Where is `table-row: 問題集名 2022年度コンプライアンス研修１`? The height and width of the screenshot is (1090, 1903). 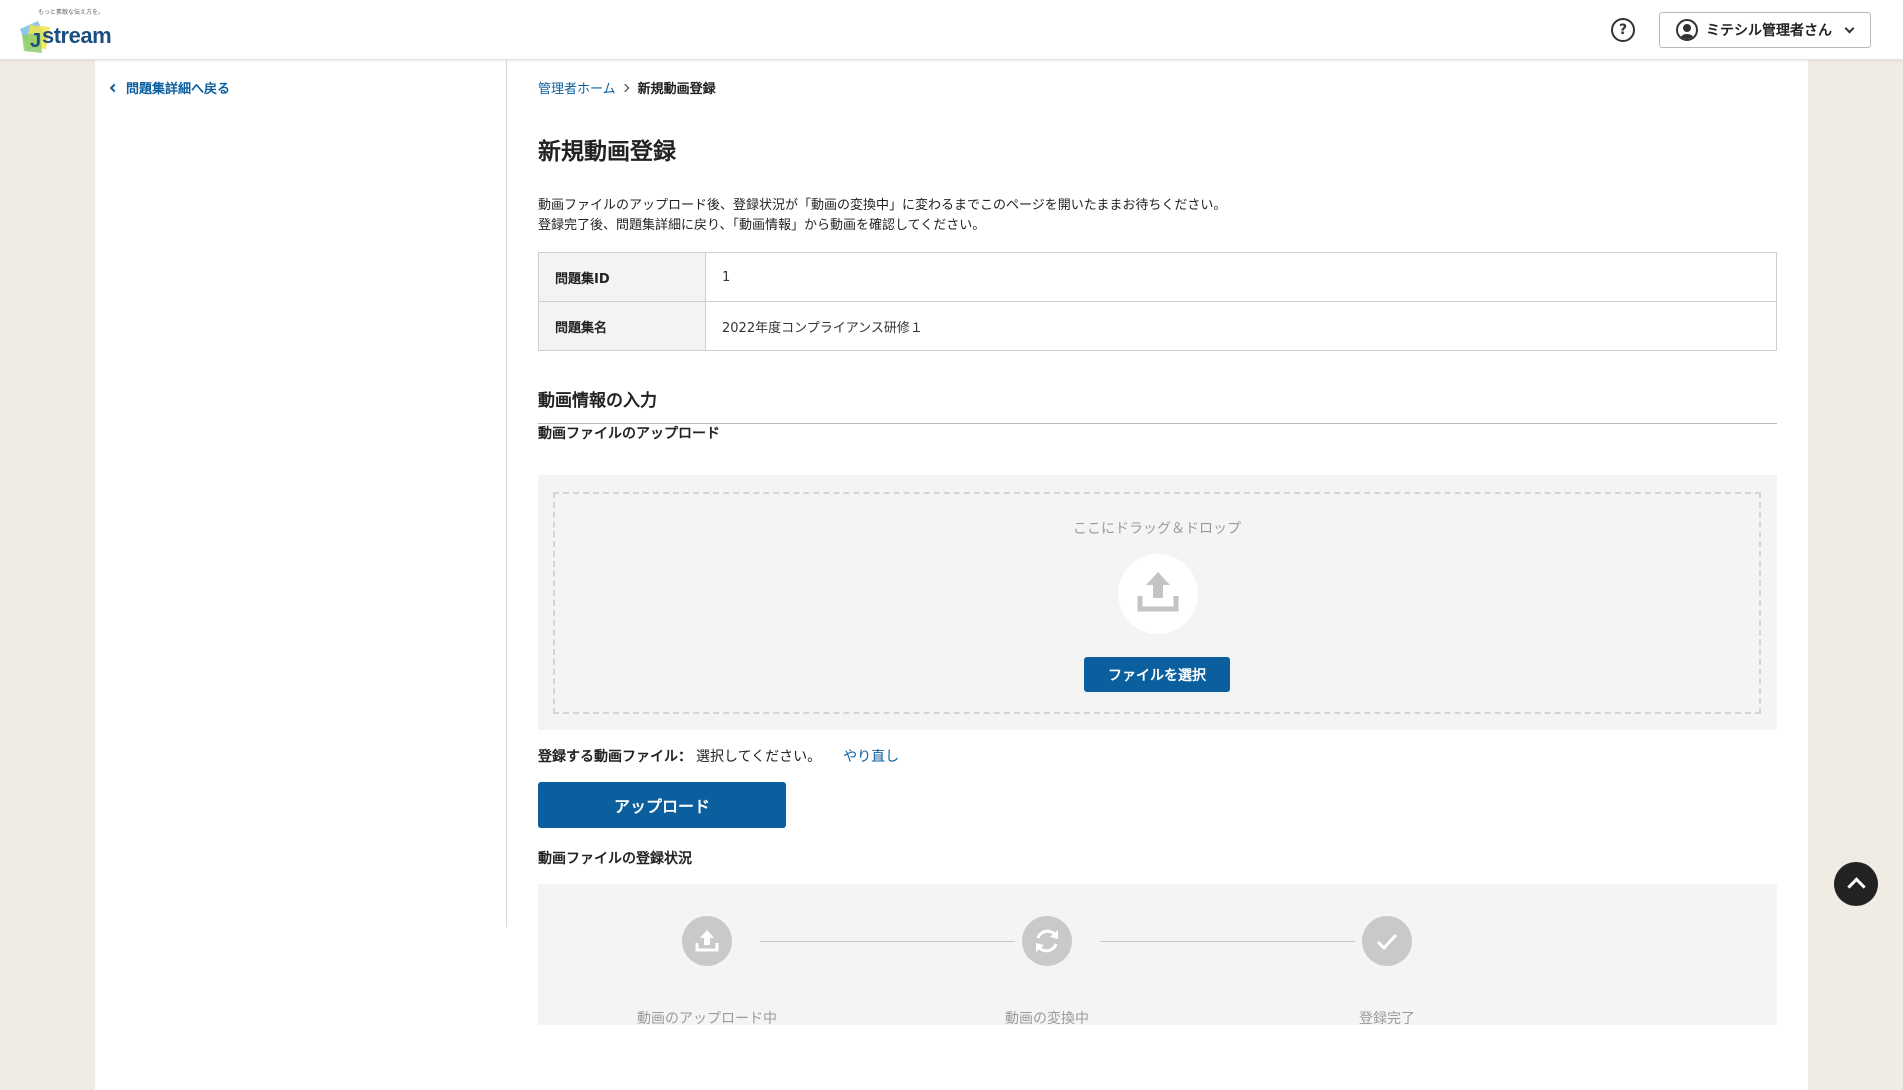
table-row: 問題集名 2022年度コンプライアンス研修１ is located at coordinates (1157, 326).